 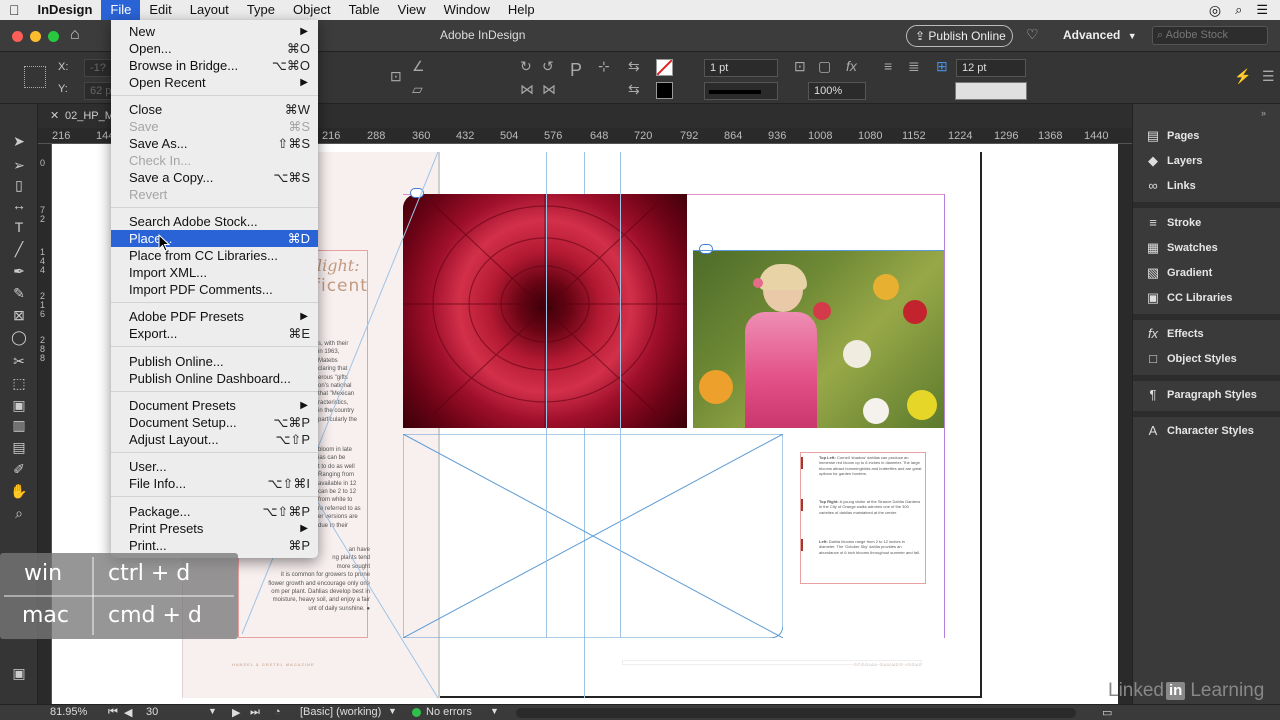 I want to click on menu-item-place: Place... ⌘D, so click(x=214, y=238).